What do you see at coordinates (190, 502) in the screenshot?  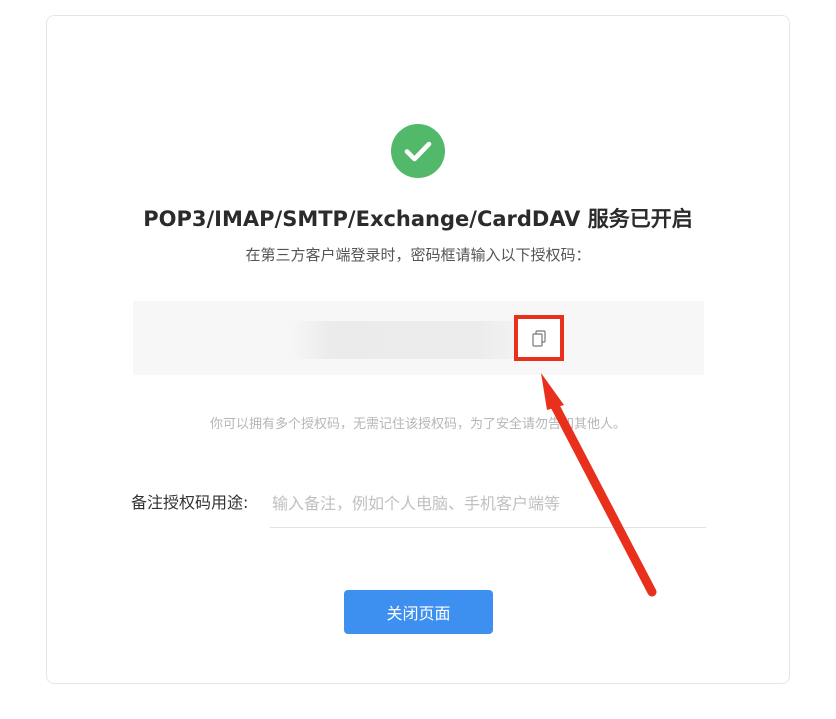 I see `note-label: 备注授权码用途:` at bounding box center [190, 502].